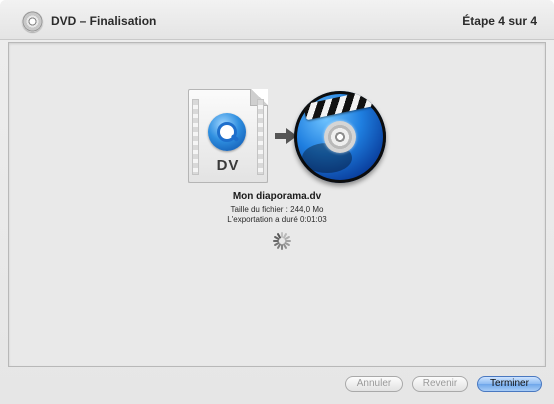 The height and width of the screenshot is (404, 554). I want to click on spinner-spoke, so click(282, 247).